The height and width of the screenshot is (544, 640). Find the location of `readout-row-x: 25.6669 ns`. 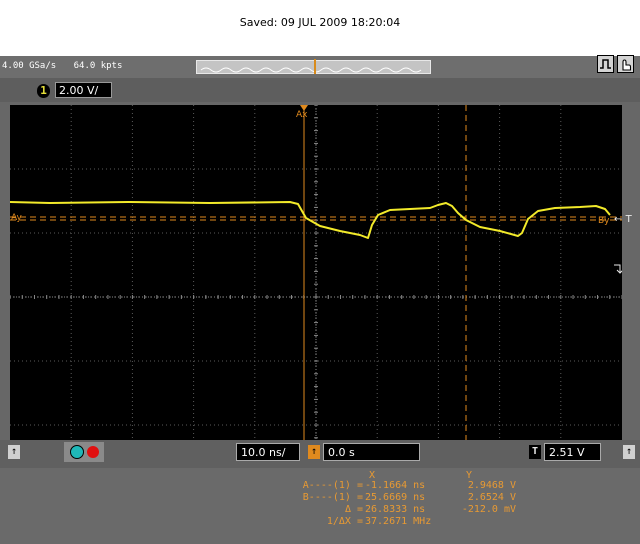

readout-row-x: 25.6669 ns is located at coordinates (395, 497).